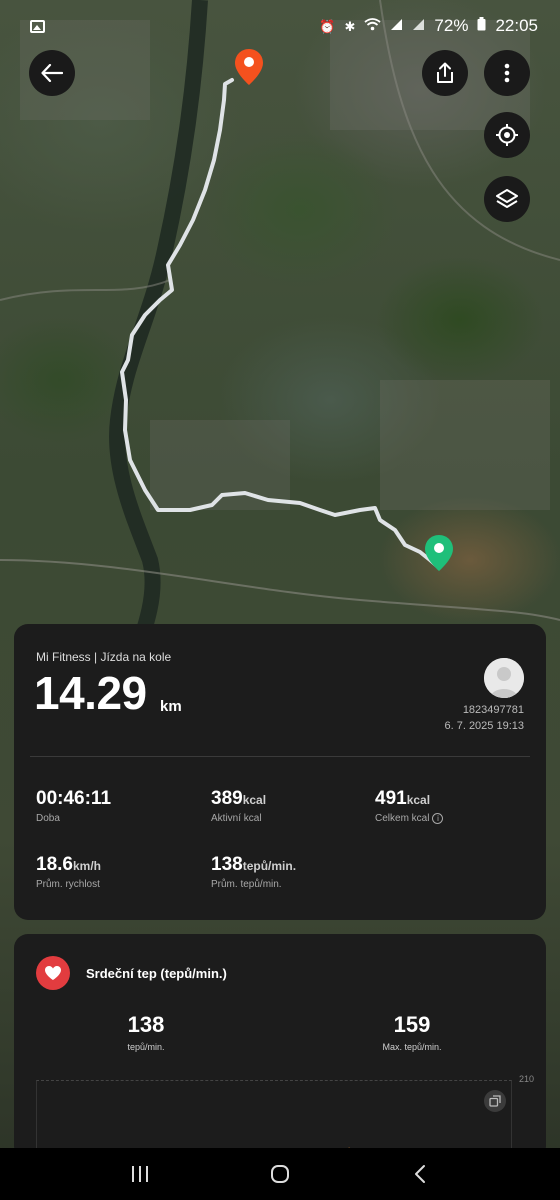 This screenshot has width=560, height=1200. Describe the element at coordinates (280, 756) in the screenshot. I see `divider` at that location.